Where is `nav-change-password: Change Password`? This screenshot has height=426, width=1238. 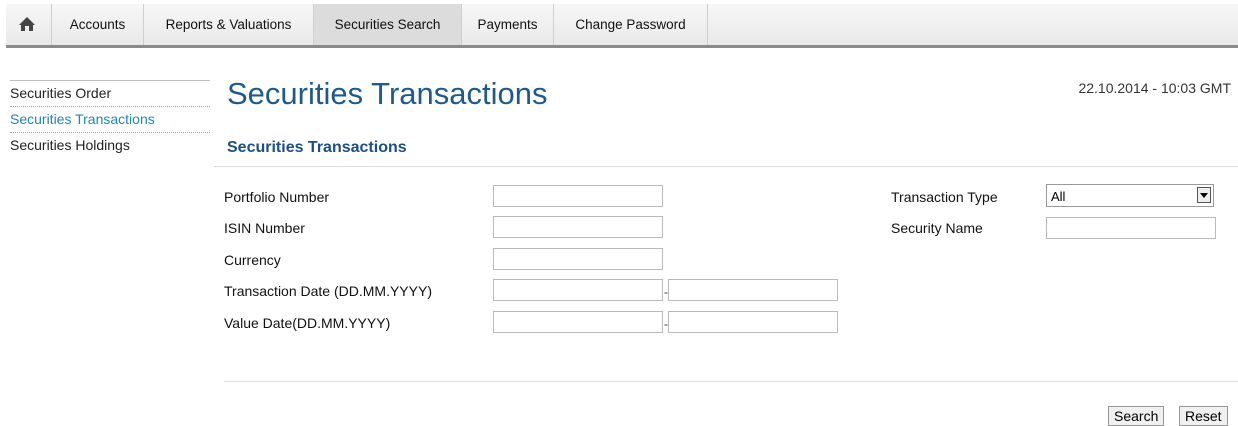
nav-change-password: Change Password is located at coordinates (631, 24).